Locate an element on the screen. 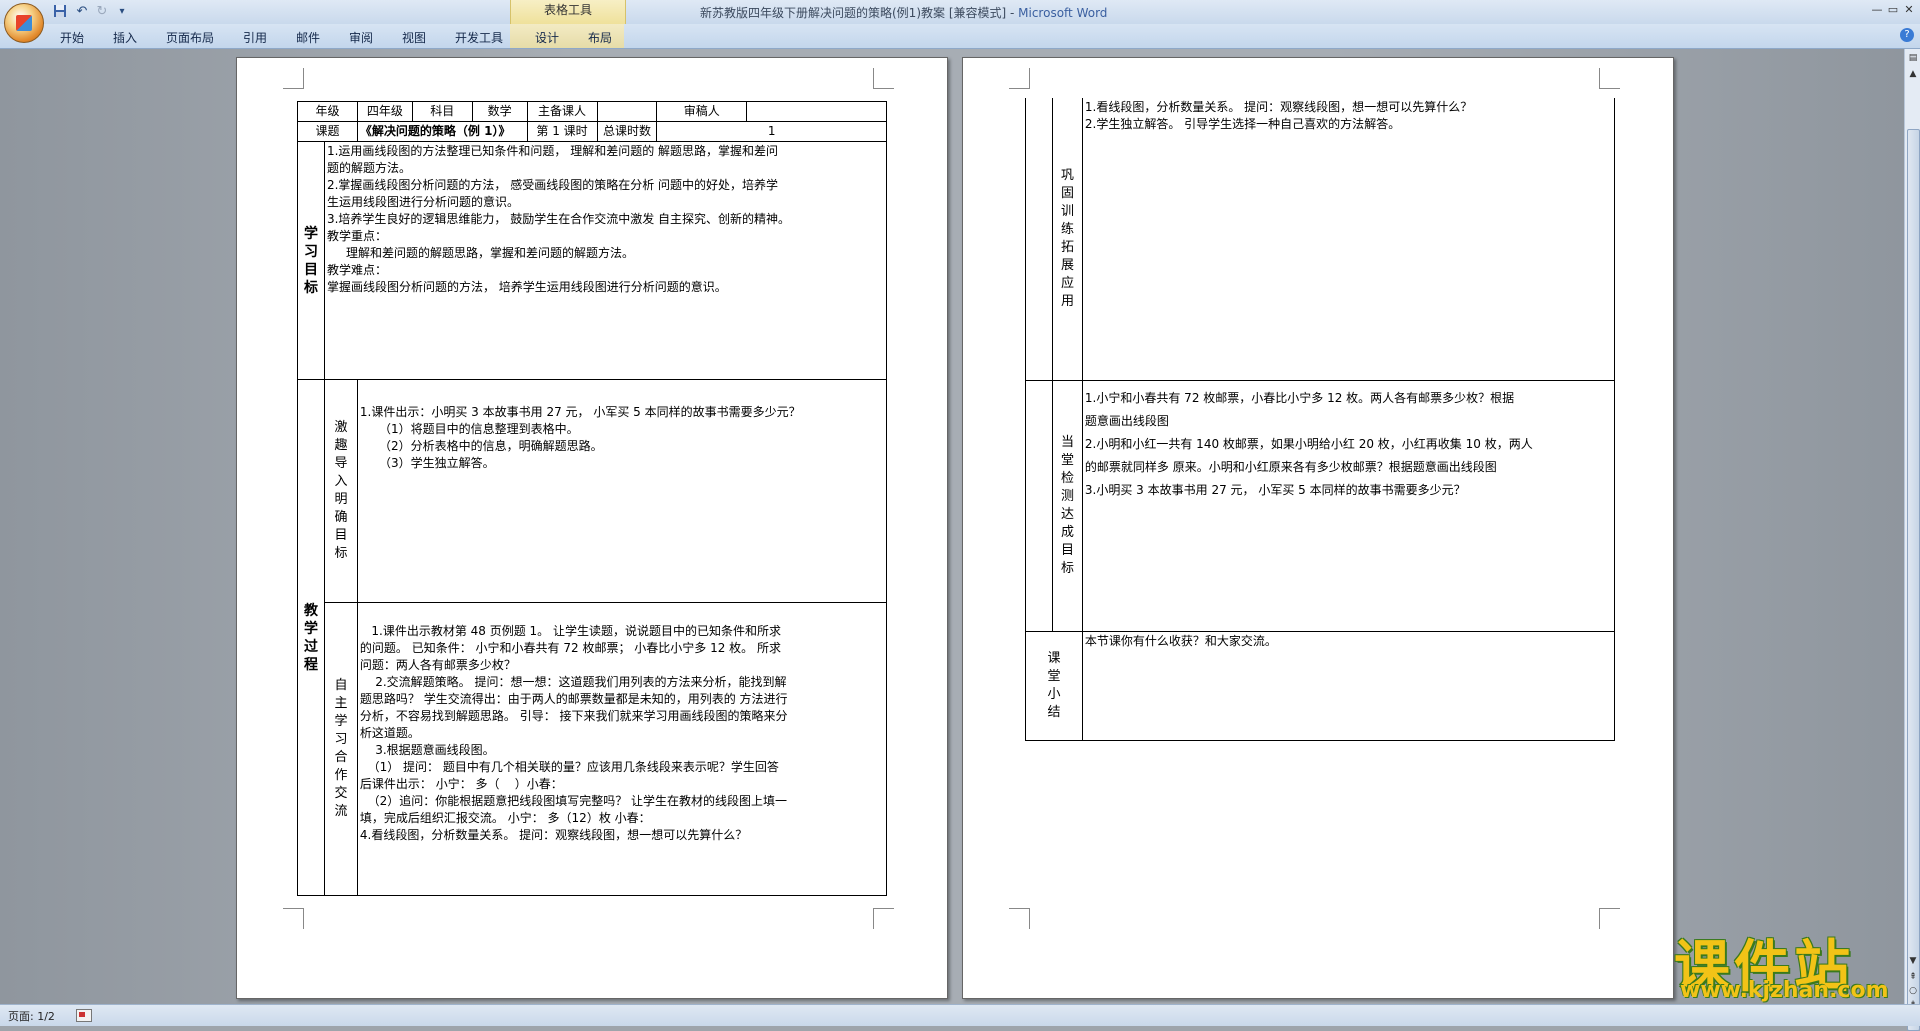 The width and height of the screenshot is (1920, 1031). topic-title: 《解决问题的策略（例 1）》 is located at coordinates (442, 131).